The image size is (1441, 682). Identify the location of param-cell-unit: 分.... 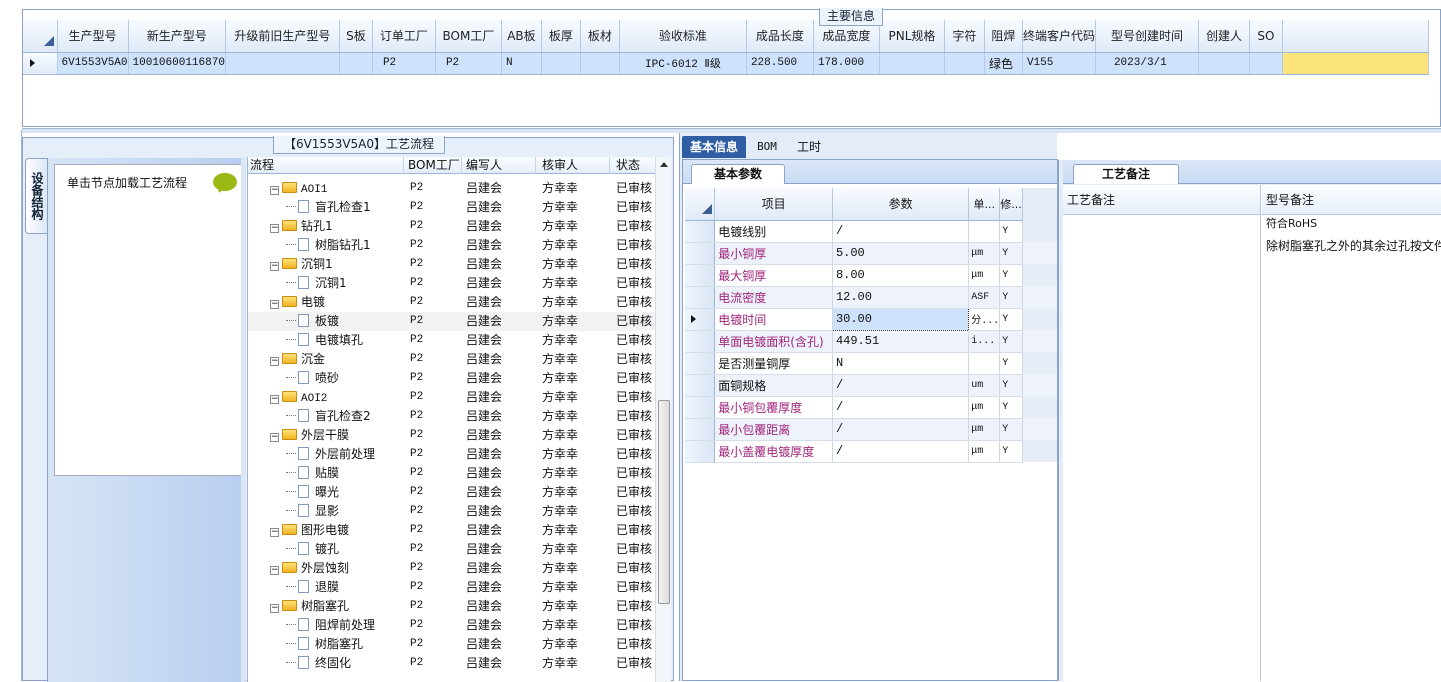
(984, 319).